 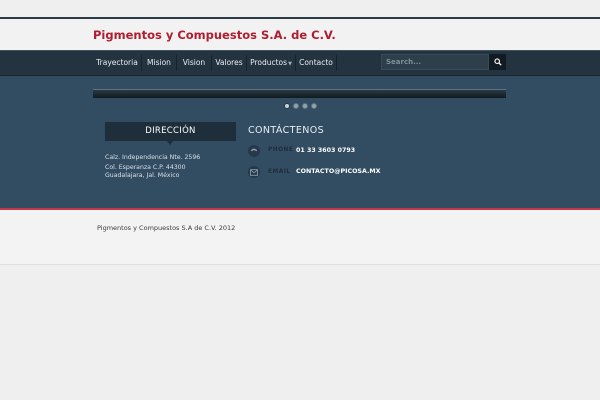 I want to click on phone-value: 01 33 3603 0793, so click(x=325, y=150).